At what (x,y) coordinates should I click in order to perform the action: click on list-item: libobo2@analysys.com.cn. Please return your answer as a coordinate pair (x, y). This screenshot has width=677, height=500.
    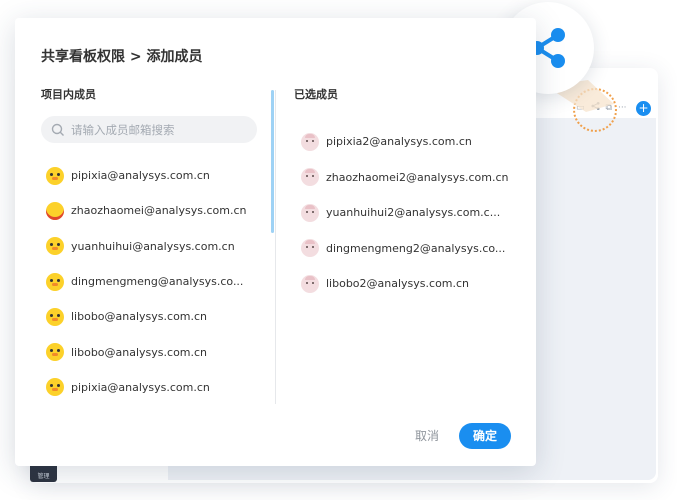
    Looking at the image, I should click on (404, 284).